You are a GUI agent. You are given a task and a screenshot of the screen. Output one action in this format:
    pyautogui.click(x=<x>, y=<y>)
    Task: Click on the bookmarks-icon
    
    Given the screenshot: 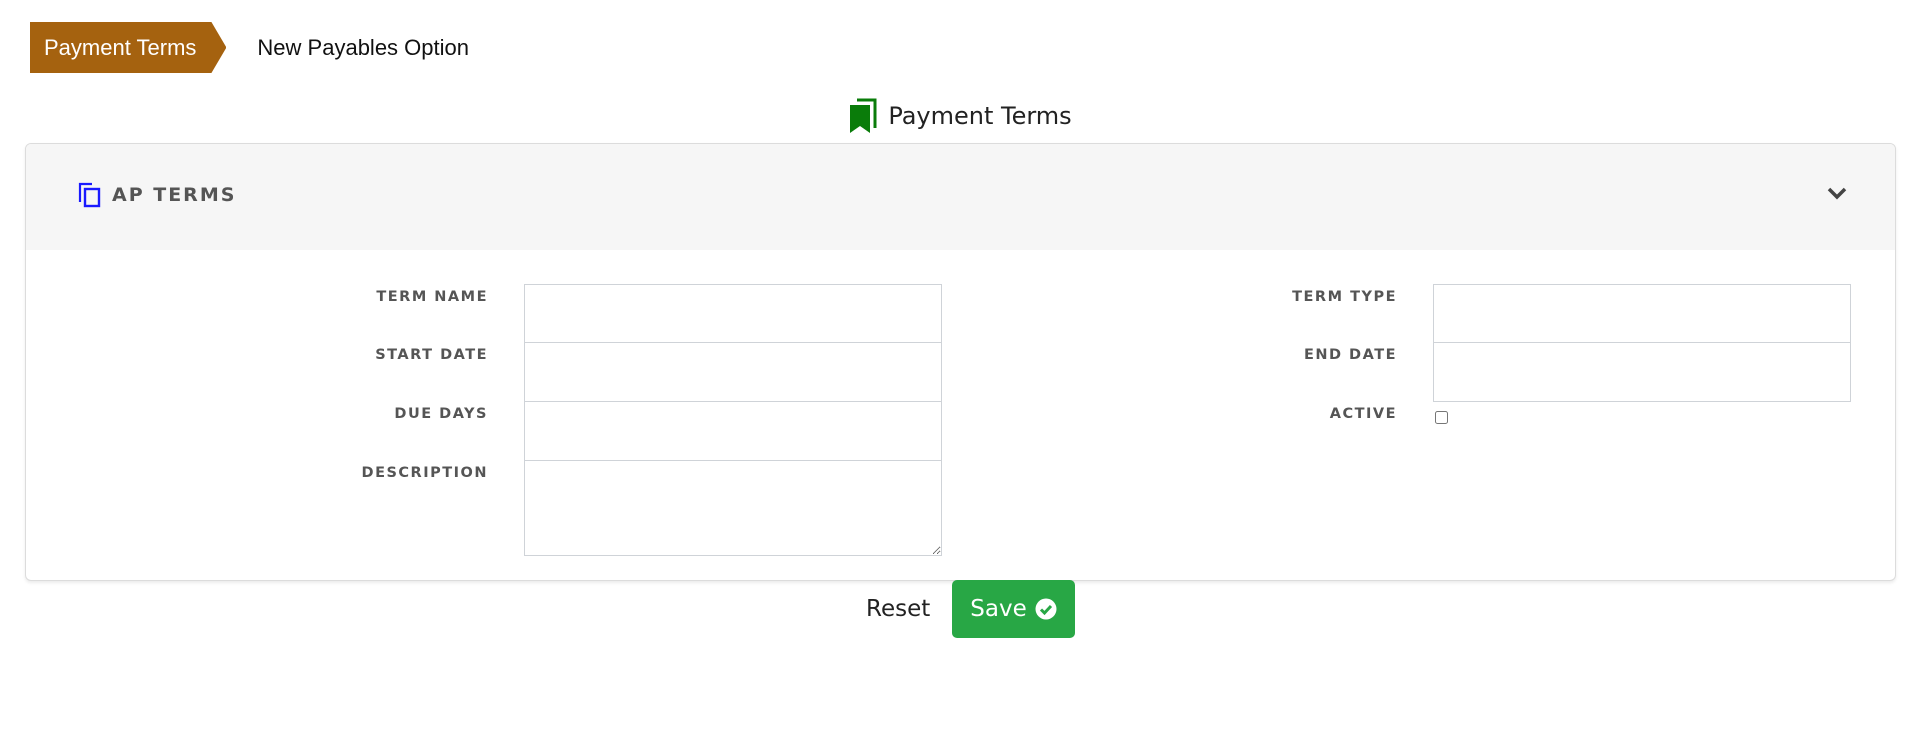 What is the action you would take?
    pyautogui.click(x=863, y=115)
    